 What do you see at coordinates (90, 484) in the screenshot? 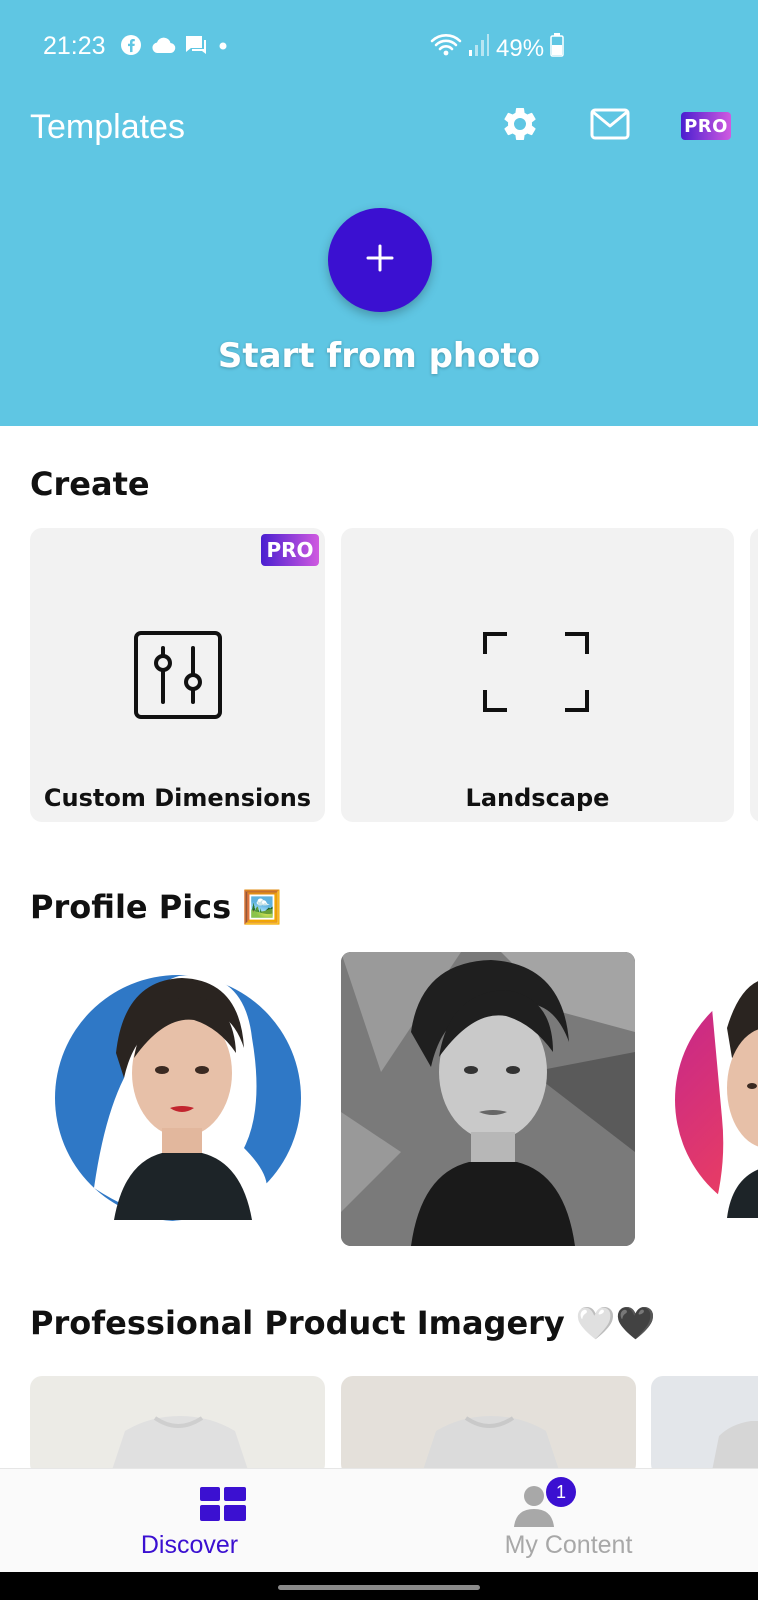
I see `create-section-title: Create` at bounding box center [90, 484].